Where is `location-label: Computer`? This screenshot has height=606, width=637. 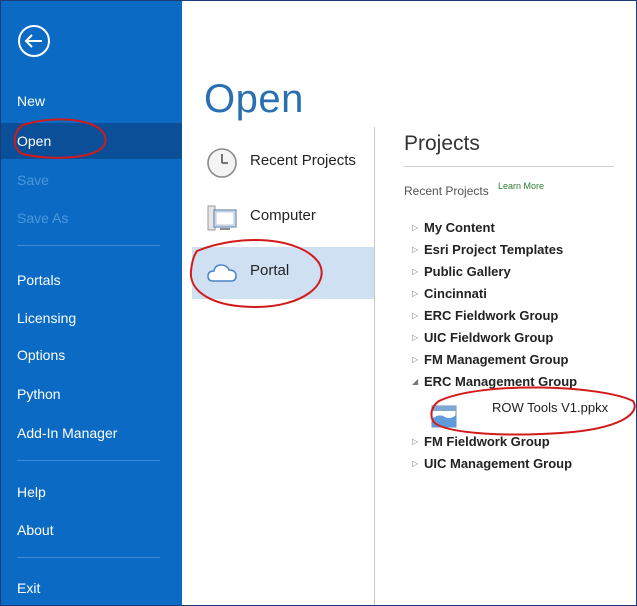
location-label: Computer is located at coordinates (283, 215).